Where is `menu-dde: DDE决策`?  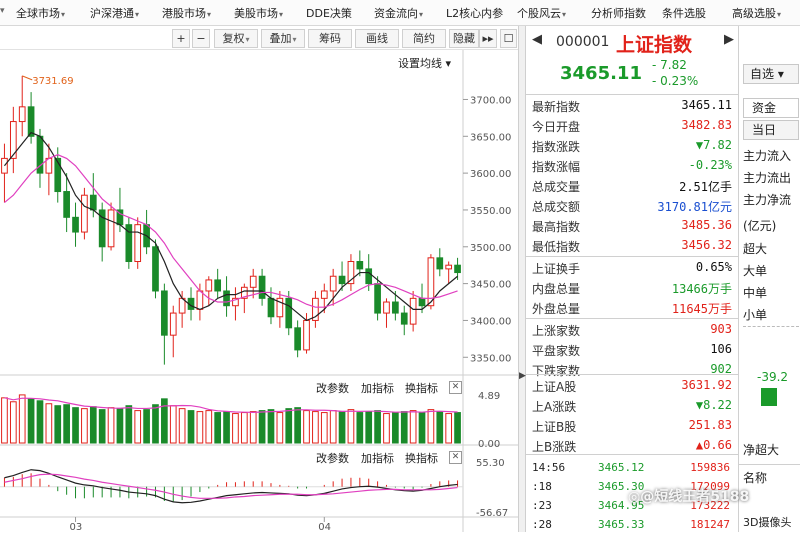
menu-dde: DDE决策 is located at coordinates (329, 13).